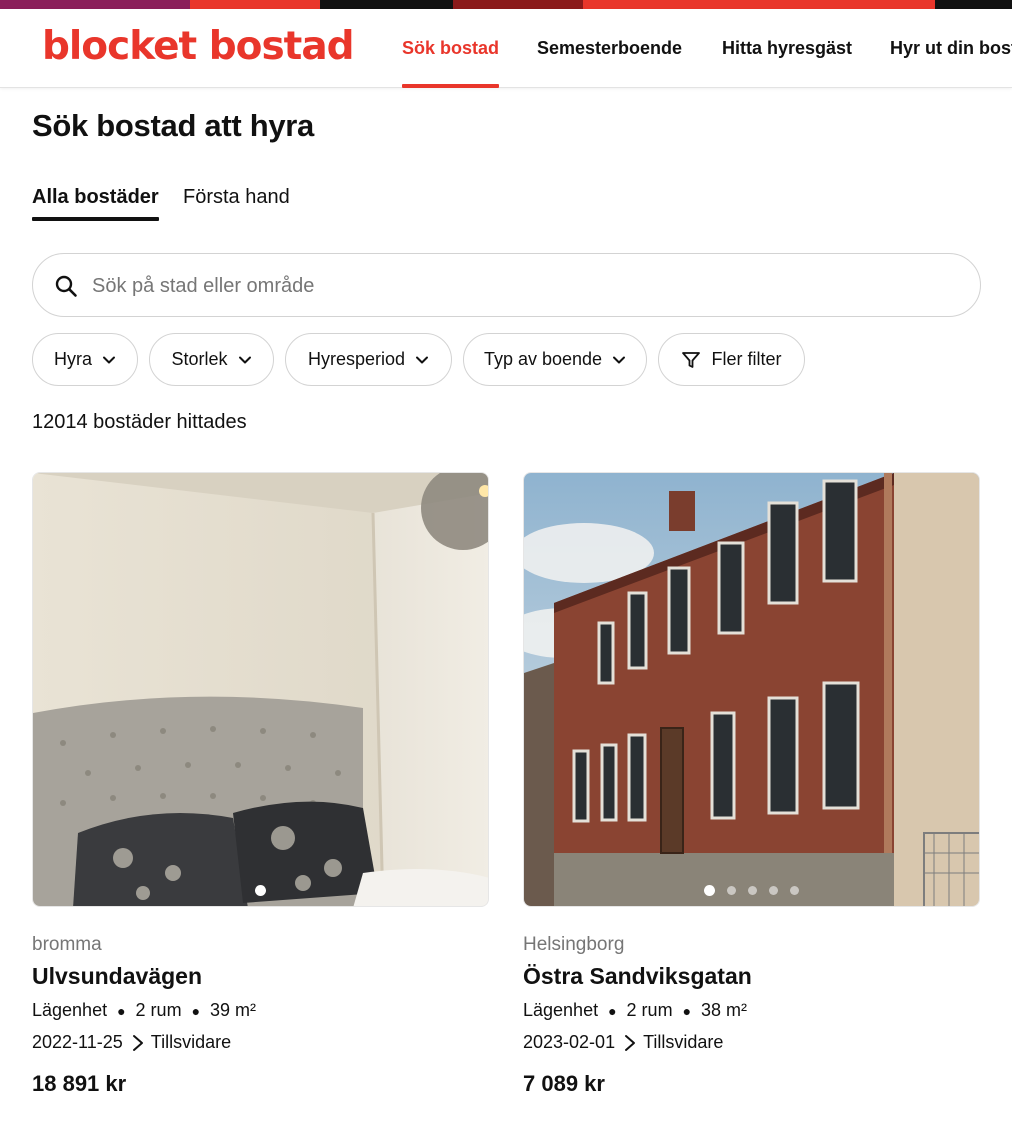  Describe the element at coordinates (117, 976) in the screenshot. I see `listing-street: Ulvsundavägen` at that location.